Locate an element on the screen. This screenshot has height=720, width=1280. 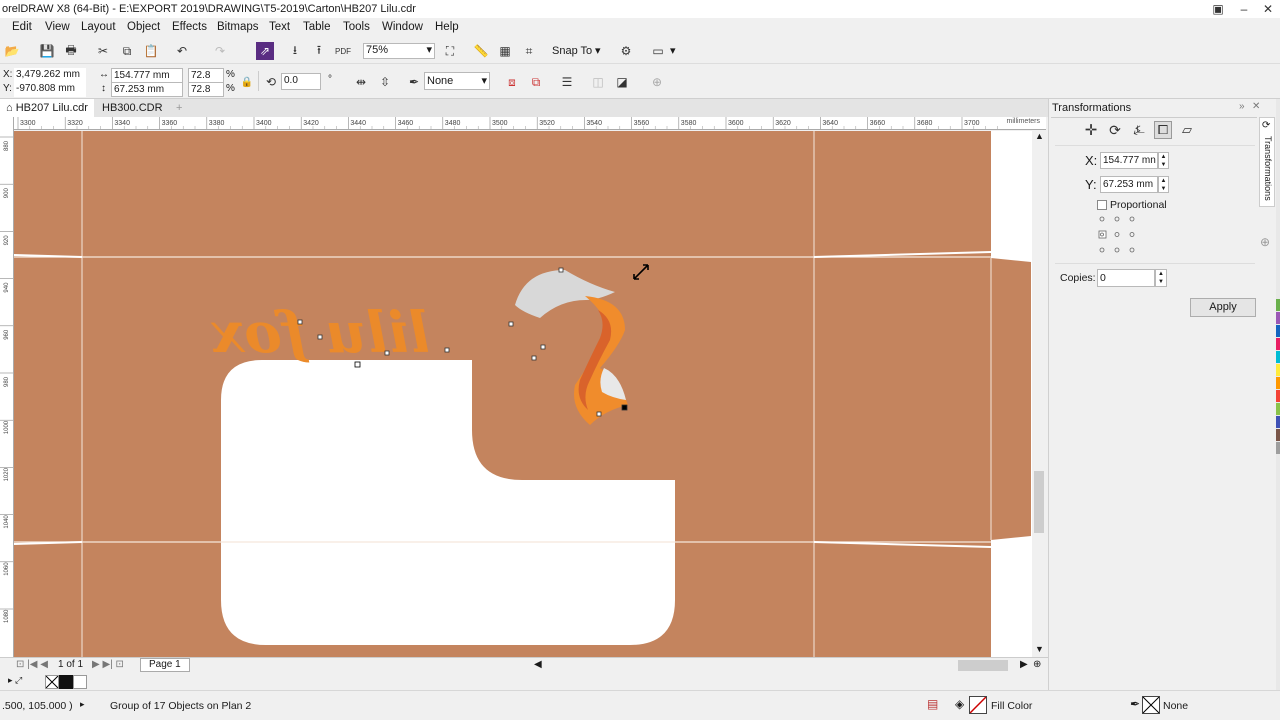
menu-text: Text is located at coordinates (279, 27).